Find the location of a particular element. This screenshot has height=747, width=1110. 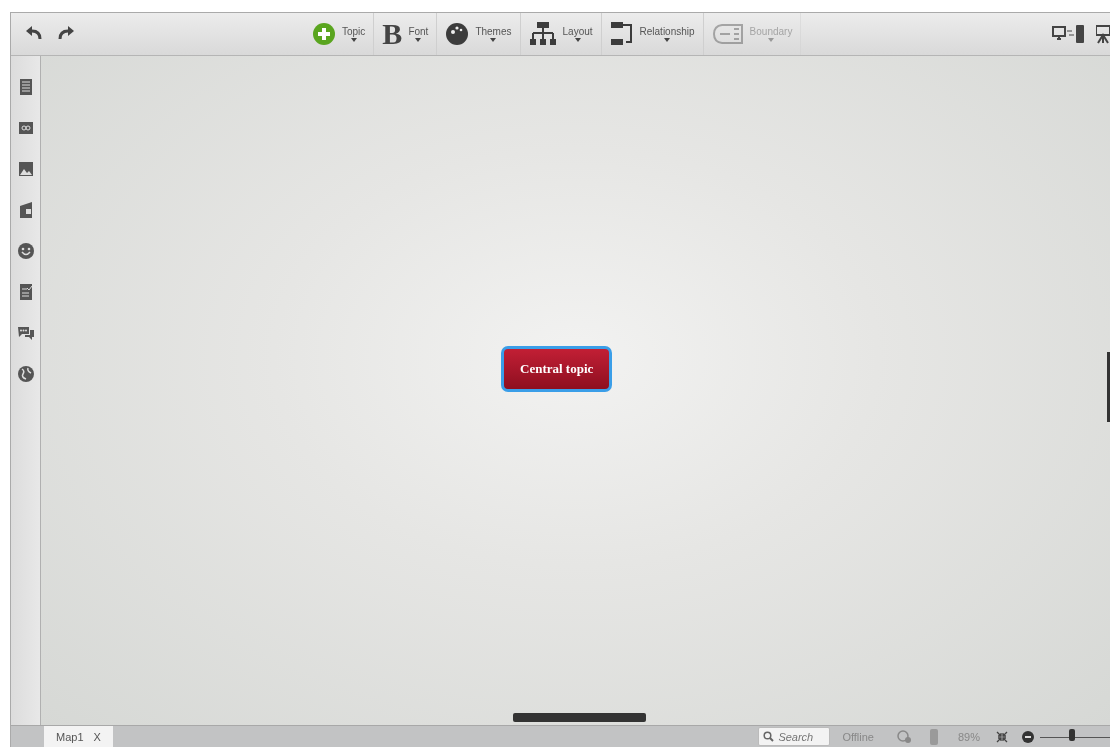

toolbar-label: Font is located at coordinates (418, 32).